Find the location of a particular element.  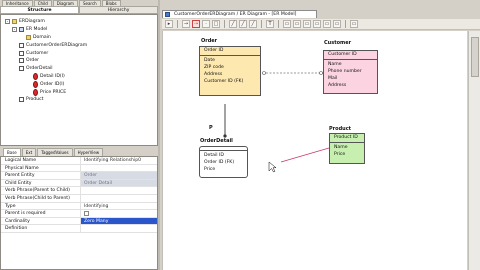

attribute: Customer ID (FK) is located at coordinates (224, 81).